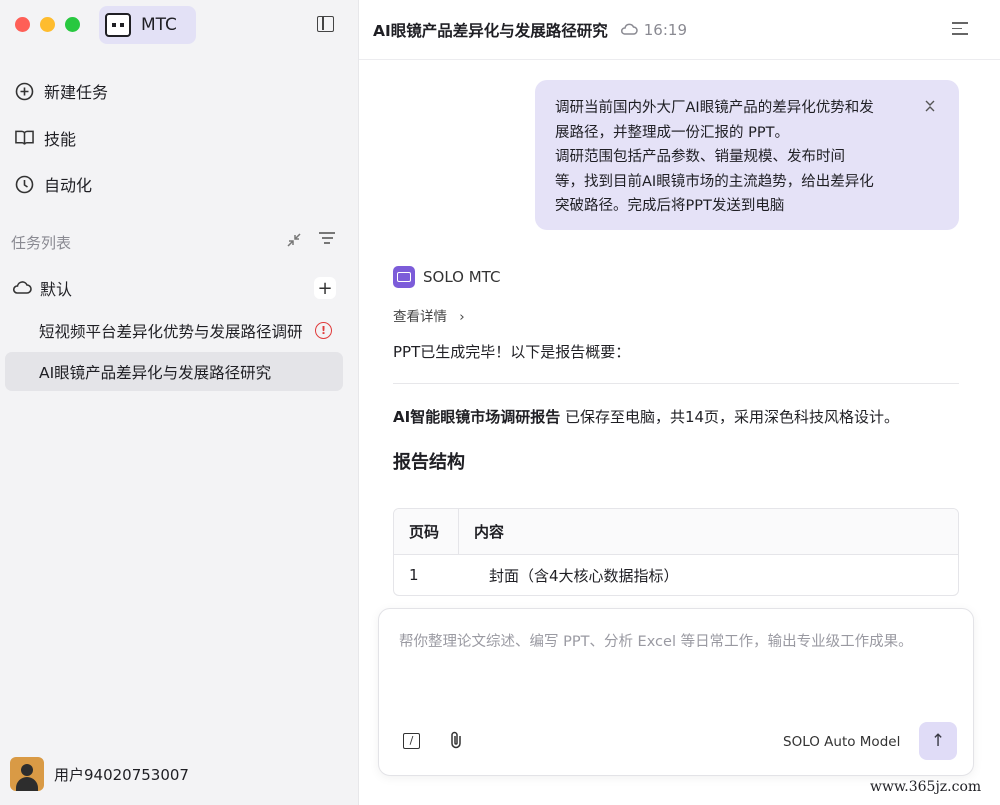 This screenshot has width=1000, height=805. Describe the element at coordinates (629, 30) in the screenshot. I see `cloud-sync-icon` at that location.